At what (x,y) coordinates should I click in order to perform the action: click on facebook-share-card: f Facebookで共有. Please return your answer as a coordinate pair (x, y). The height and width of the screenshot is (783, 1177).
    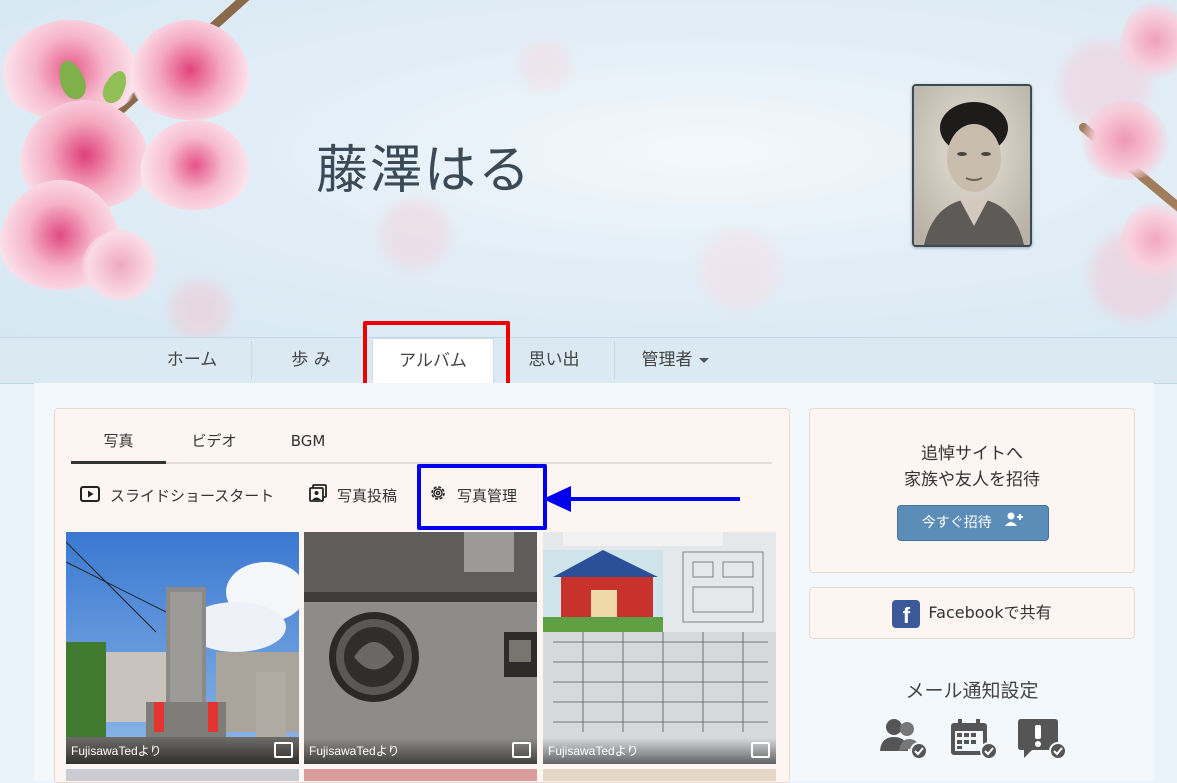
    Looking at the image, I should click on (972, 613).